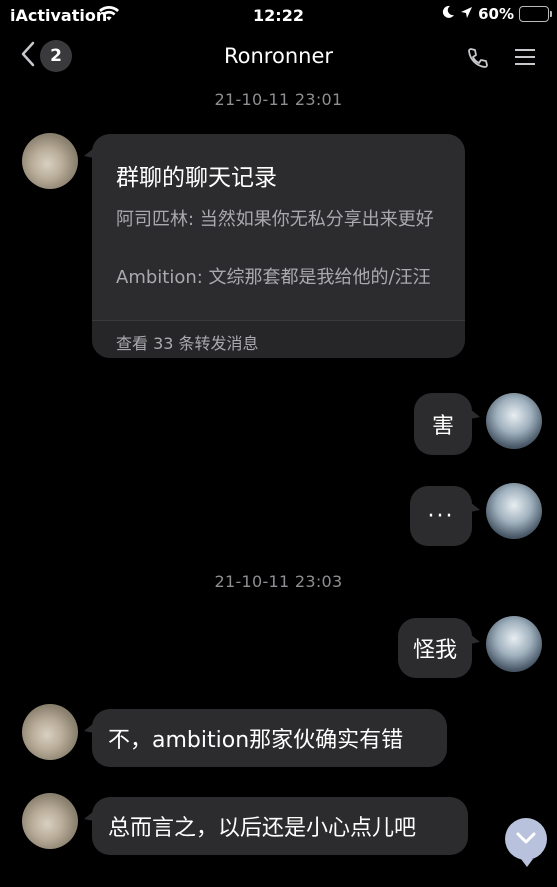 Image resolution: width=557 pixels, height=887 pixels. I want to click on menu-icon, so click(525, 59).